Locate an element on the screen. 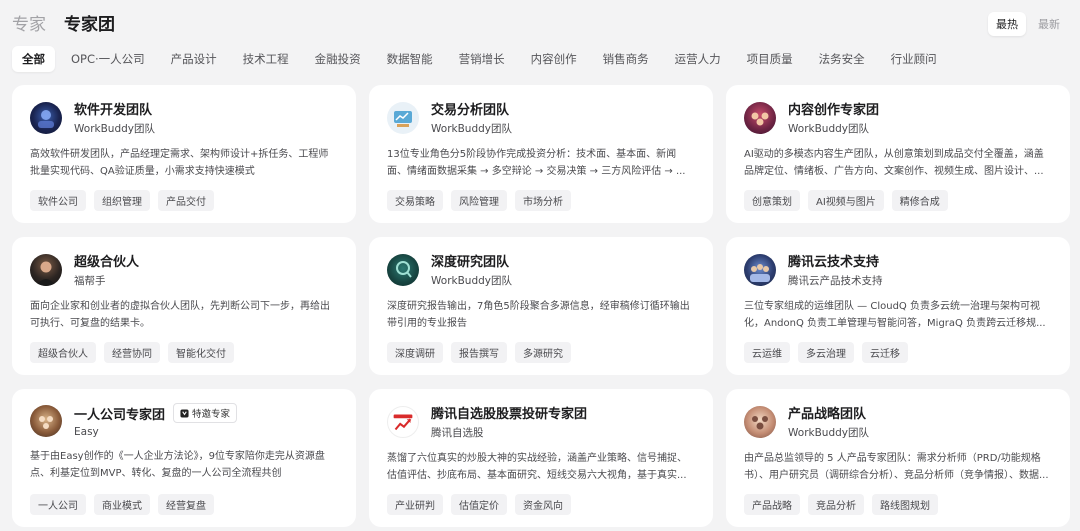 This screenshot has height=531, width=1080. team-name: 超级合伙人 is located at coordinates (107, 262).